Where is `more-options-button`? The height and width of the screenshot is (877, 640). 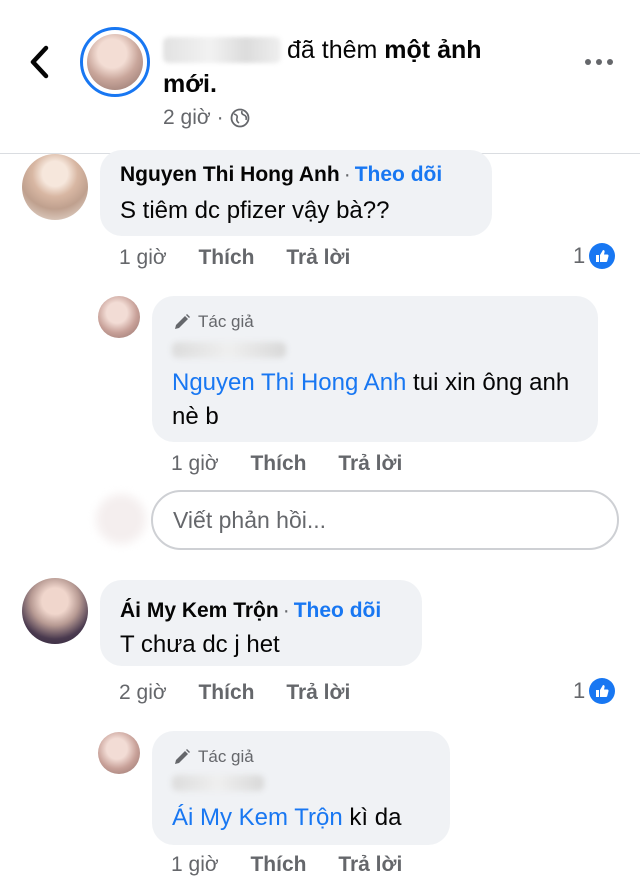
more-options-button is located at coordinates (600, 62).